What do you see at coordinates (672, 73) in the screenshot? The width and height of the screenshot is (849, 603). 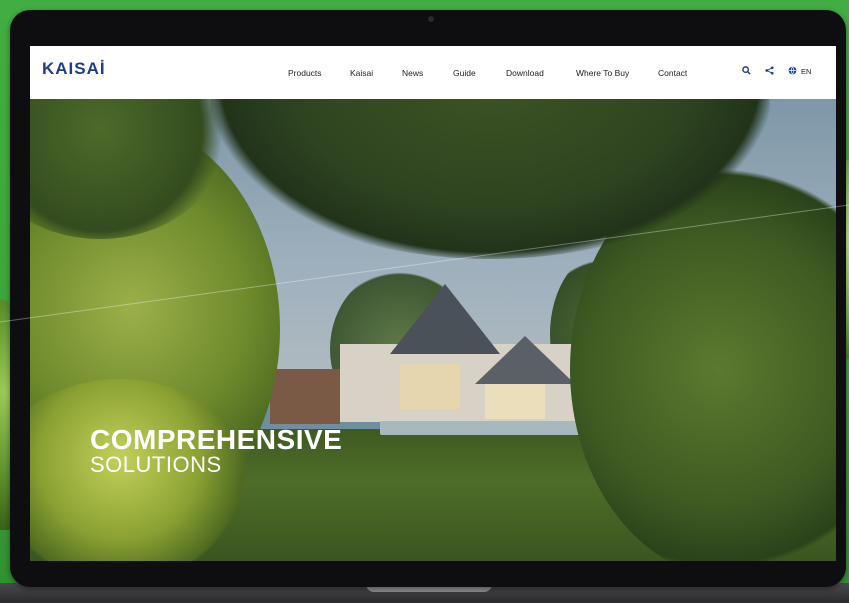 I see `nav-contact: Contact` at bounding box center [672, 73].